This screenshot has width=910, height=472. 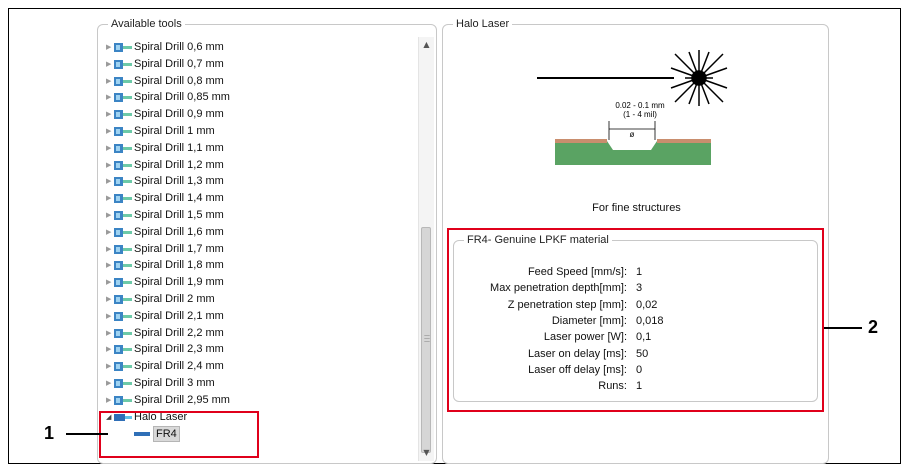 I want to click on pcb-copper-right, so click(x=684, y=141).